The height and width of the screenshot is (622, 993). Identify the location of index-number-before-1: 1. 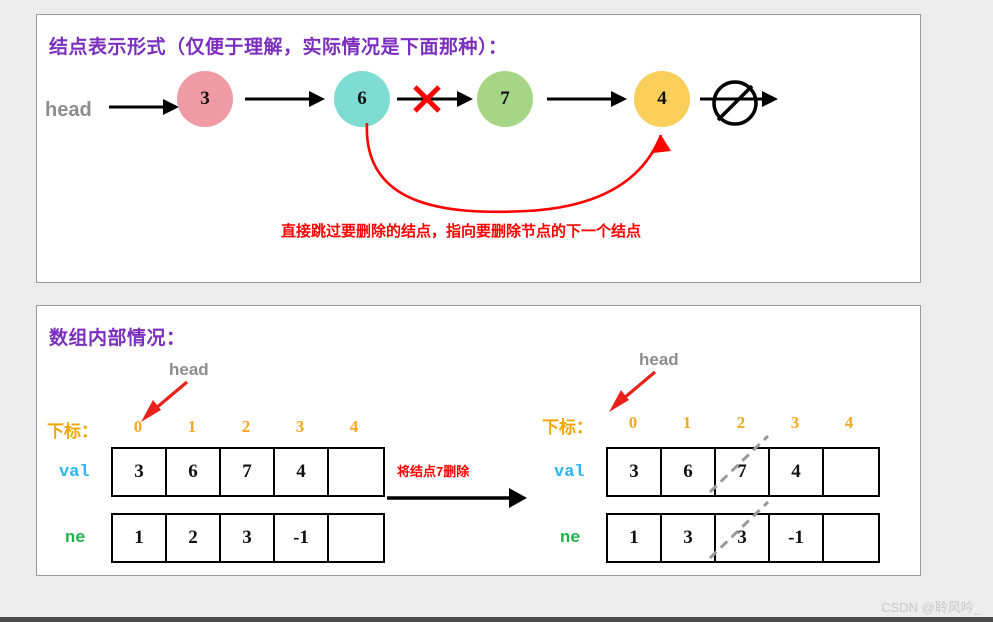
(192, 426).